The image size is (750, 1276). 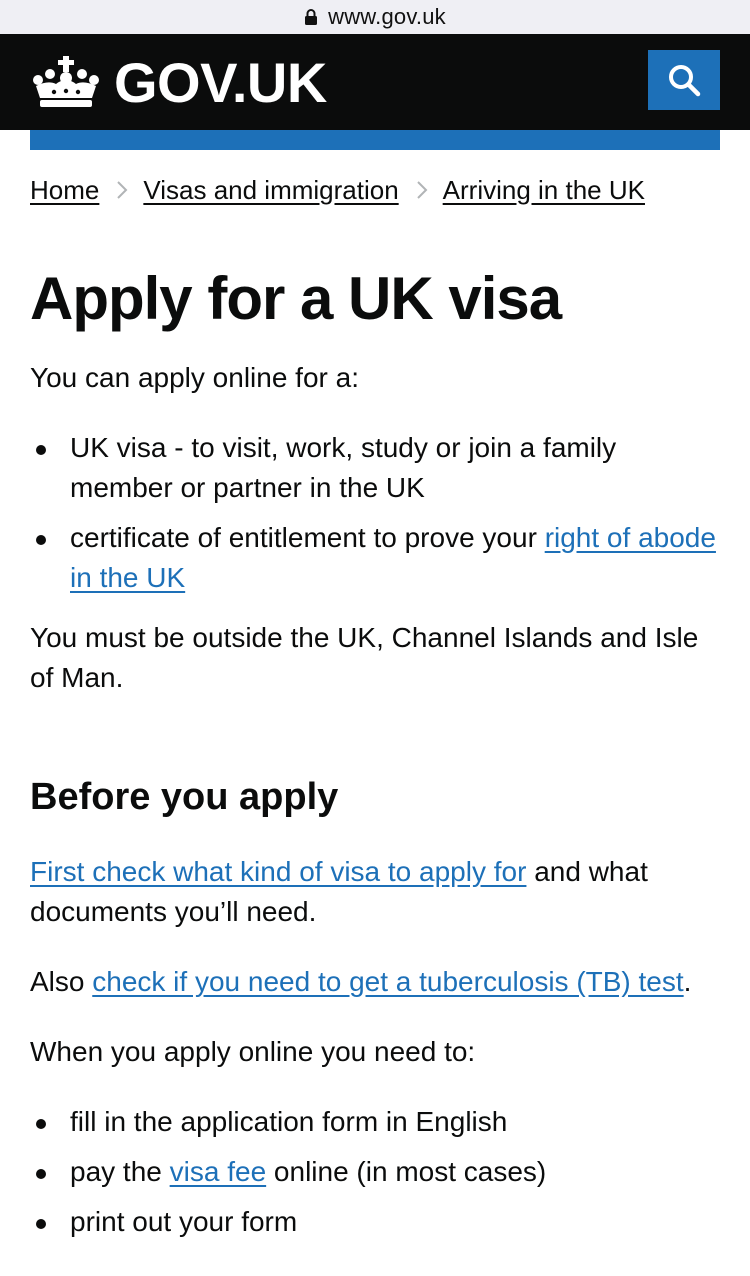 I want to click on intro-text: You can apply online for a:, so click(x=194, y=377).